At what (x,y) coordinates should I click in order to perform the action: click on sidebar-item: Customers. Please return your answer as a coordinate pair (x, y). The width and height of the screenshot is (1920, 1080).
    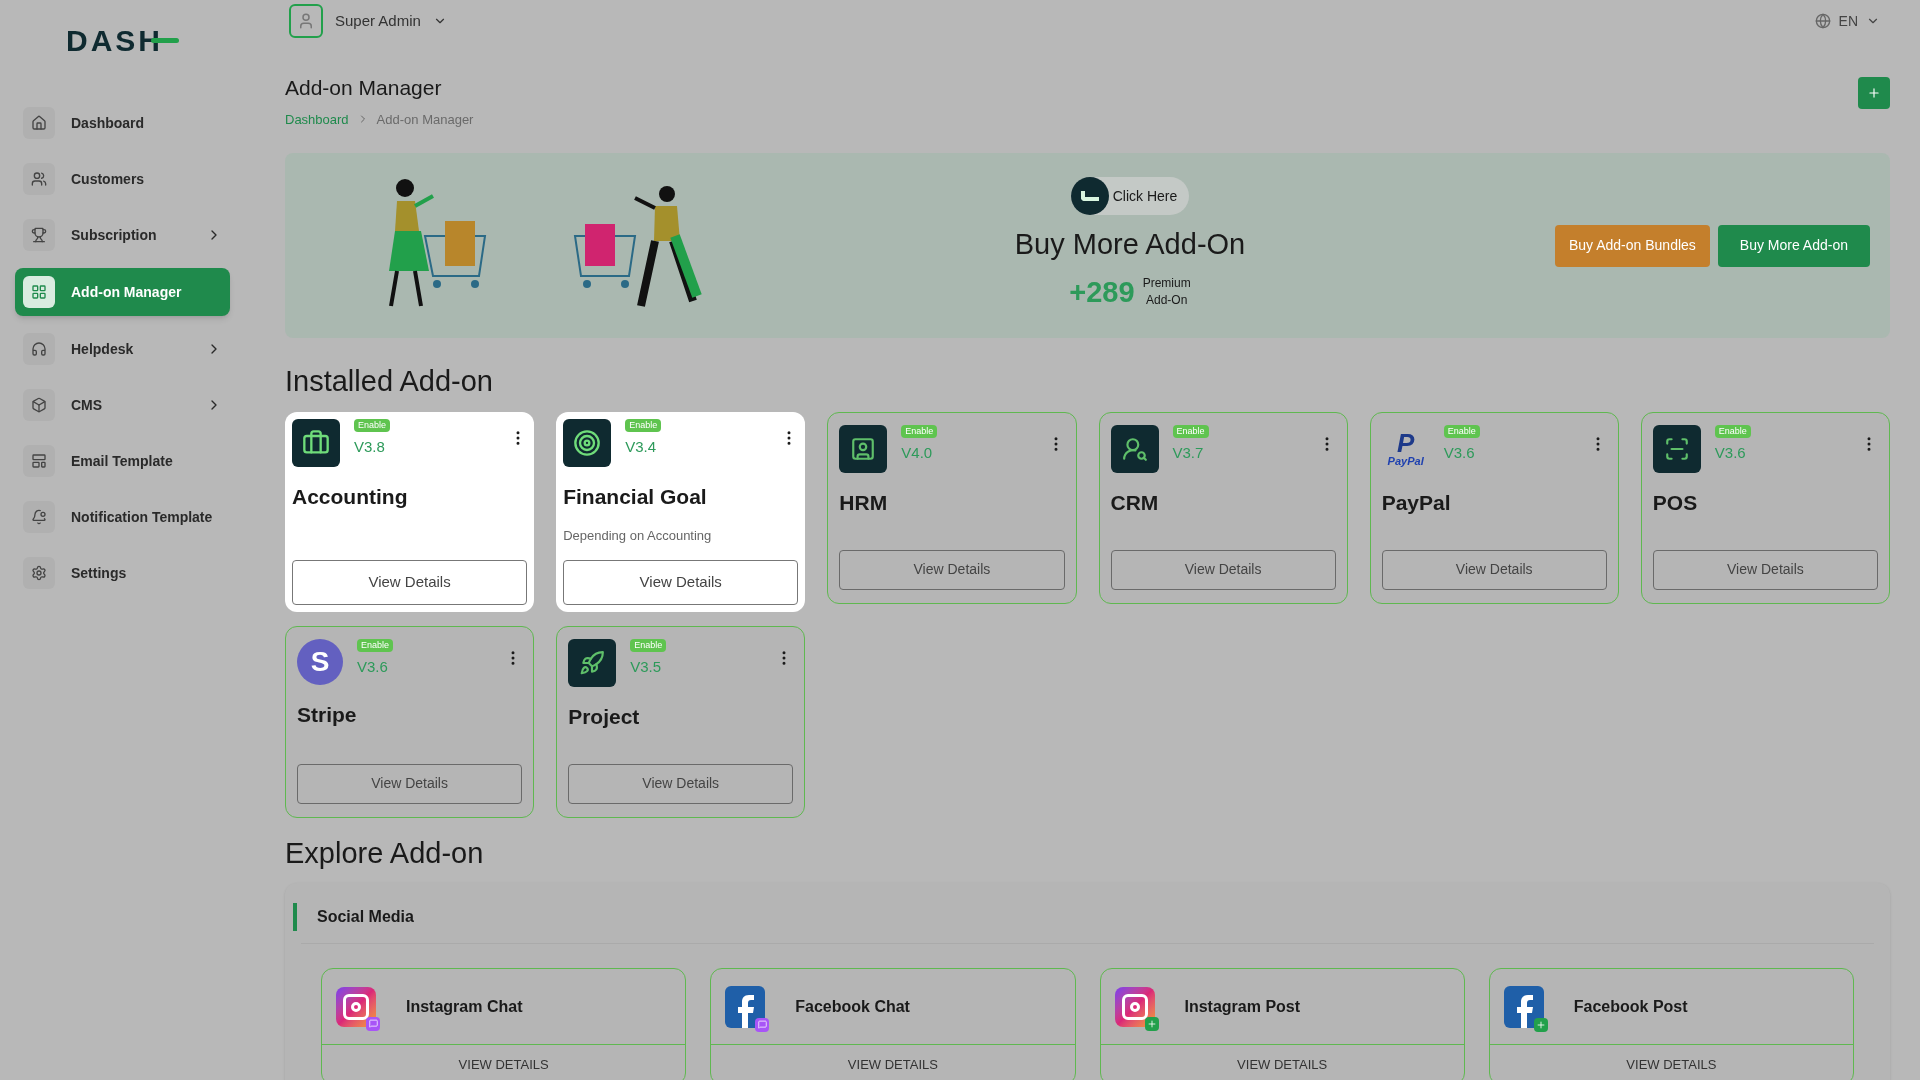
    Looking at the image, I should click on (122, 179).